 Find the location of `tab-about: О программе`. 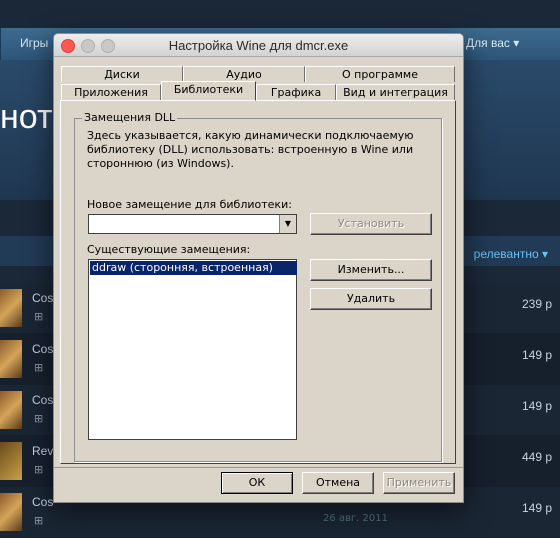

tab-about: О программе is located at coordinates (380, 74).